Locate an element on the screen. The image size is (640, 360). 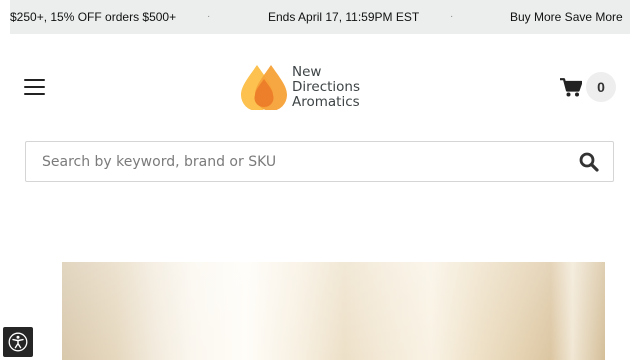
logo-wordmark: New Directions Aromatics is located at coordinates (332, 87).